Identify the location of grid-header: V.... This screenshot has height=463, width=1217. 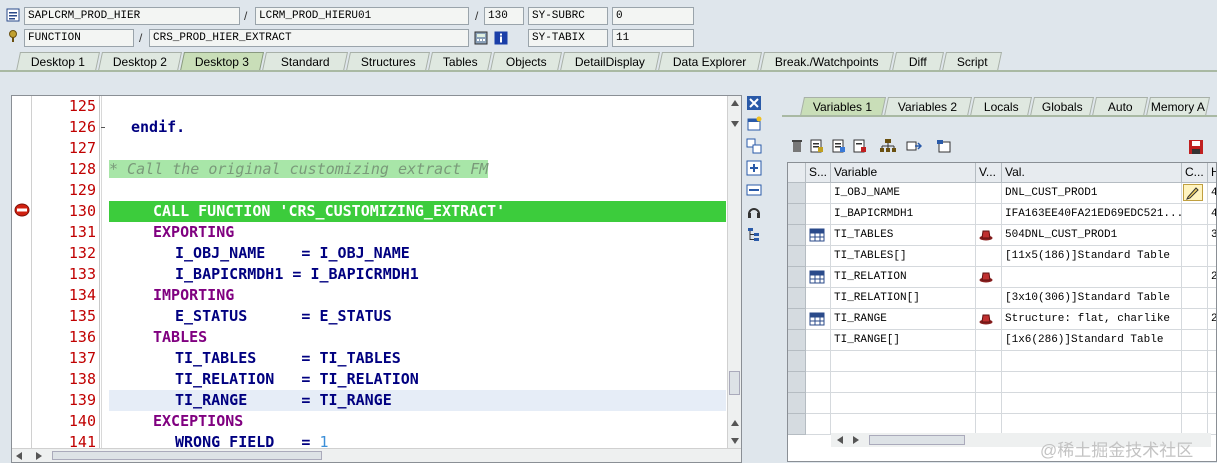
(989, 173).